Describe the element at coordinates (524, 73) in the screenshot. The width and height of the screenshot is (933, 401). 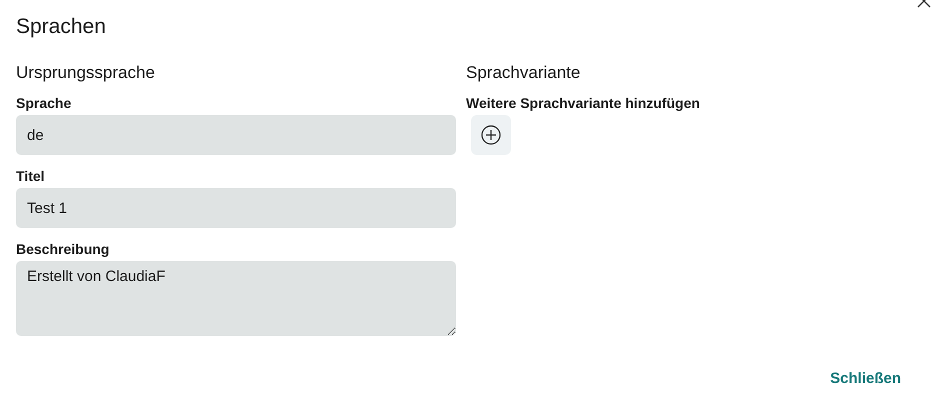
I see `section-heading: Sprachvariante` at that location.